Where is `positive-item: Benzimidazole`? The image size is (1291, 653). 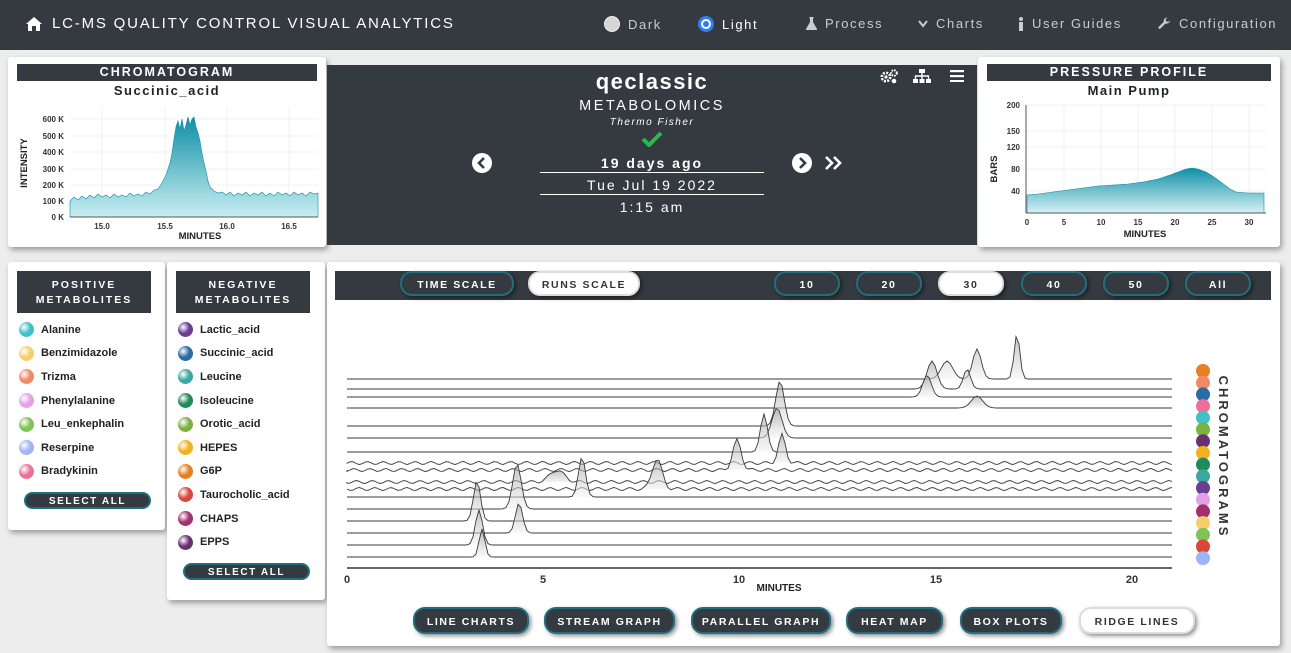 positive-item: Benzimidazole is located at coordinates (71, 354).